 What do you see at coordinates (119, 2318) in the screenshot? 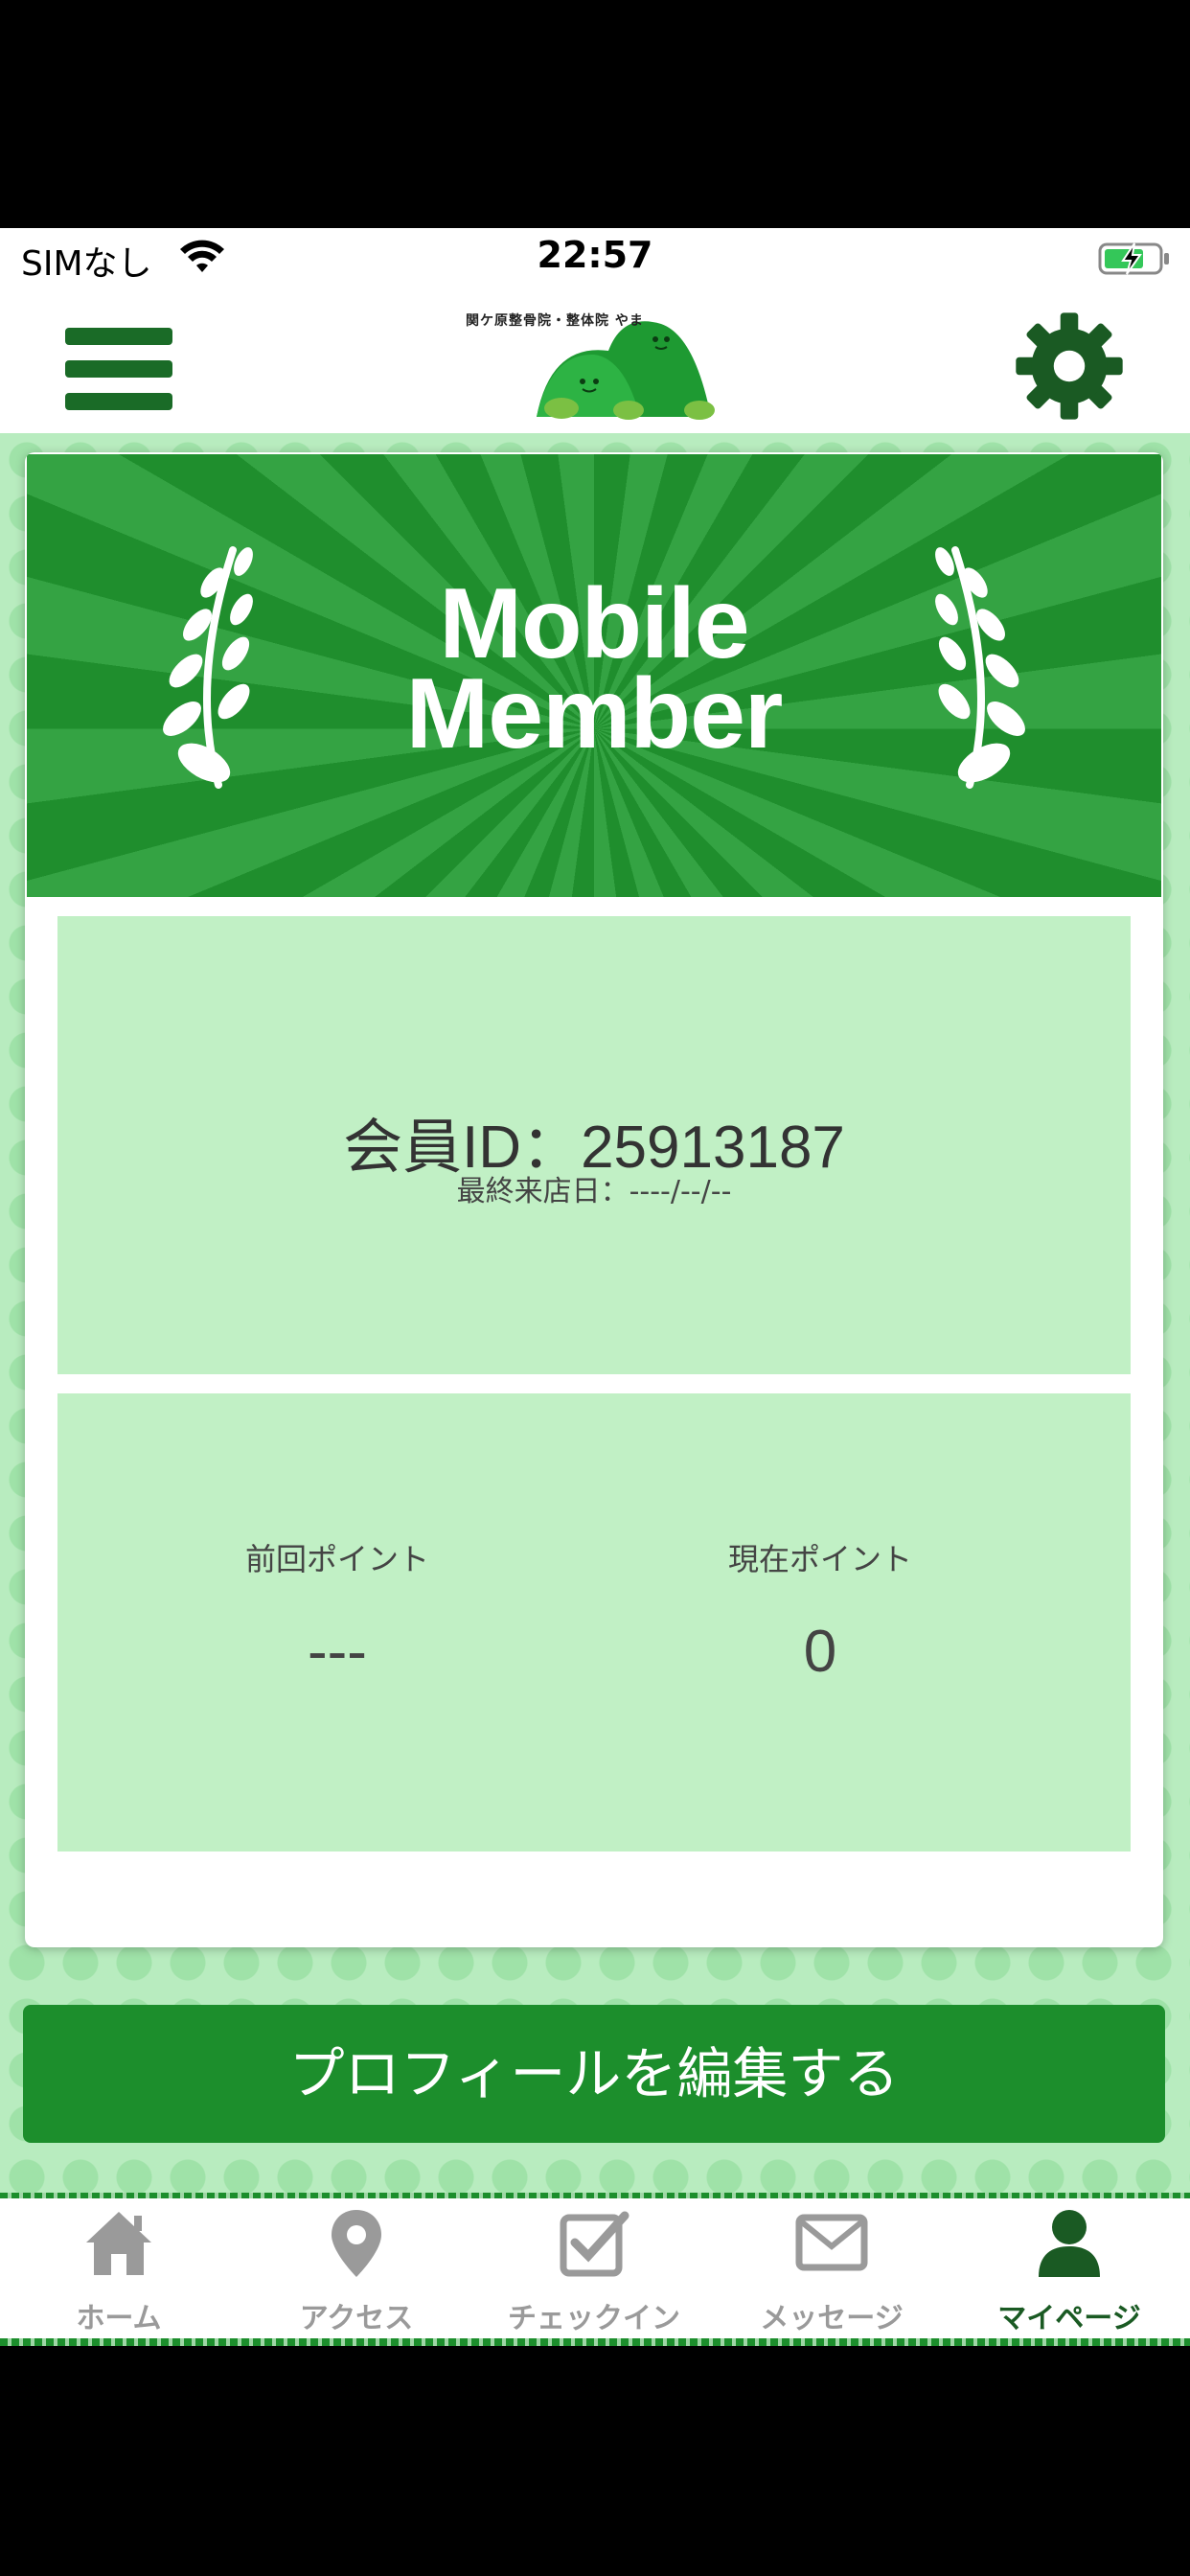
I see `tab-home-label: ホーム` at bounding box center [119, 2318].